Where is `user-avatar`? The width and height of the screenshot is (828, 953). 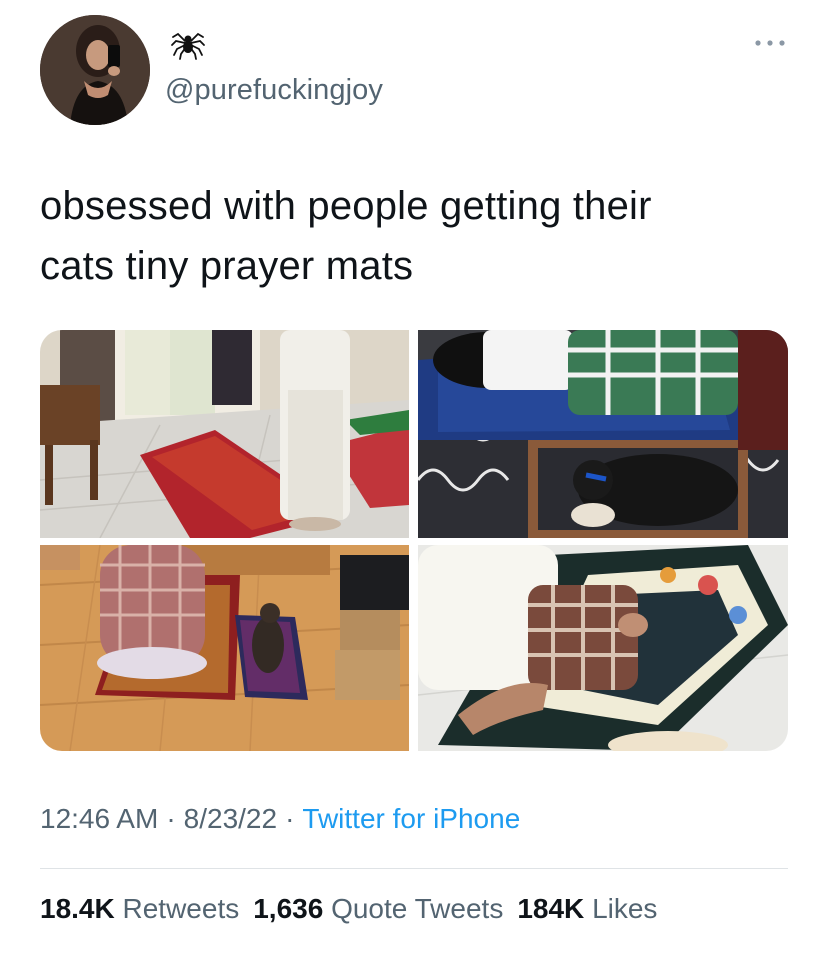
user-avatar is located at coordinates (95, 70).